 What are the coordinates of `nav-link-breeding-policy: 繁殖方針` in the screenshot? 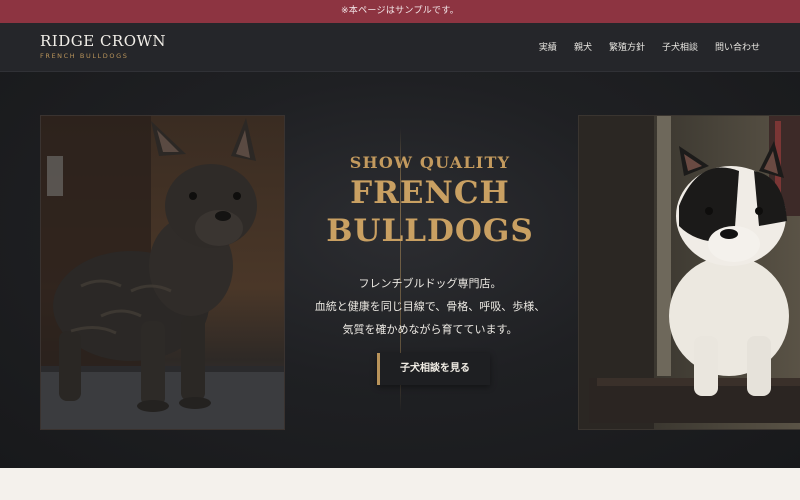 It's located at (627, 46).